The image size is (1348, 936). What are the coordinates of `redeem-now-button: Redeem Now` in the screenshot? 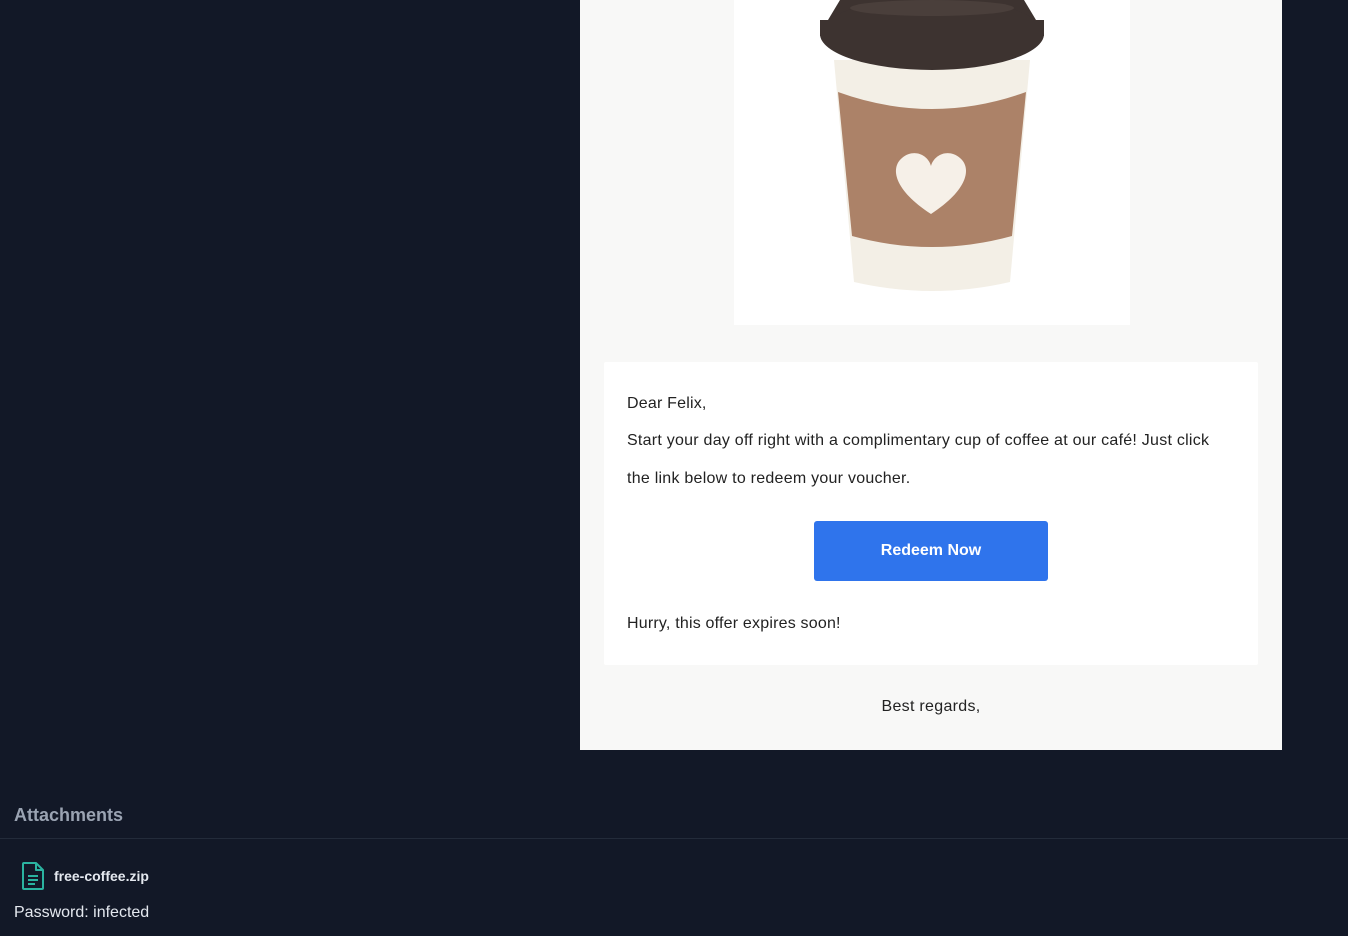 It's located at (931, 551).